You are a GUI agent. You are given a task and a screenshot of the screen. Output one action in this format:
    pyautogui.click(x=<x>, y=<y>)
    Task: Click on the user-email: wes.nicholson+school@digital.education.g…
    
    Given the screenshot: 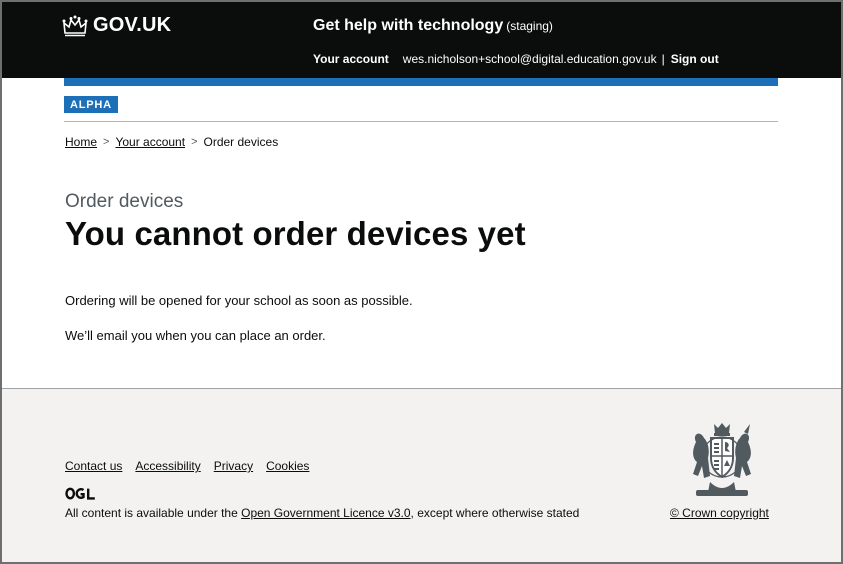 What is the action you would take?
    pyautogui.click(x=529, y=59)
    